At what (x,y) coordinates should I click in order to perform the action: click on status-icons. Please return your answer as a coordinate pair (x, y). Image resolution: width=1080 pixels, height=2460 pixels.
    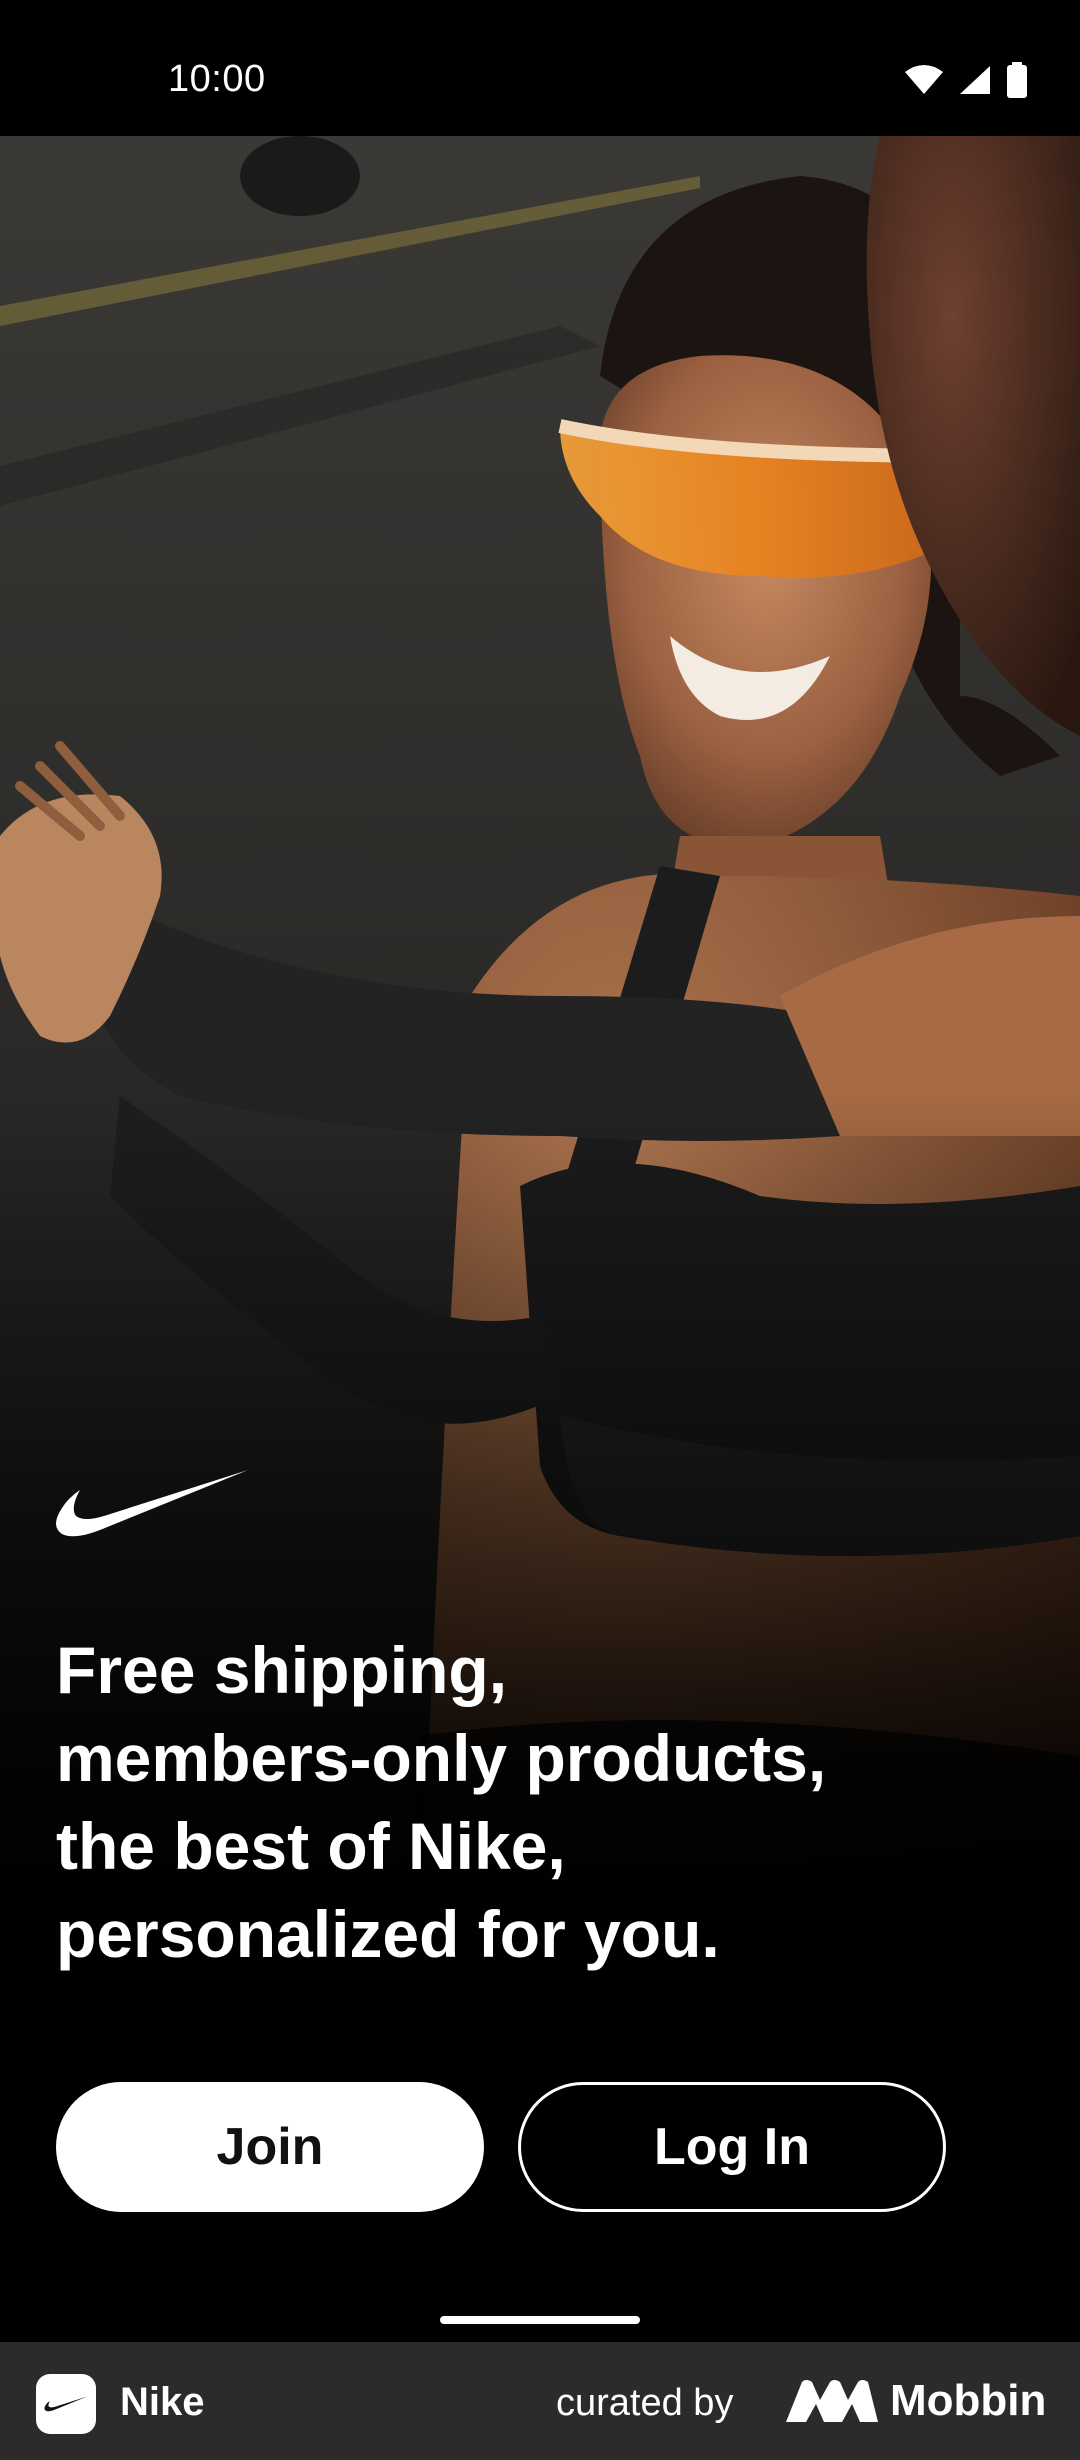
    Looking at the image, I should click on (966, 80).